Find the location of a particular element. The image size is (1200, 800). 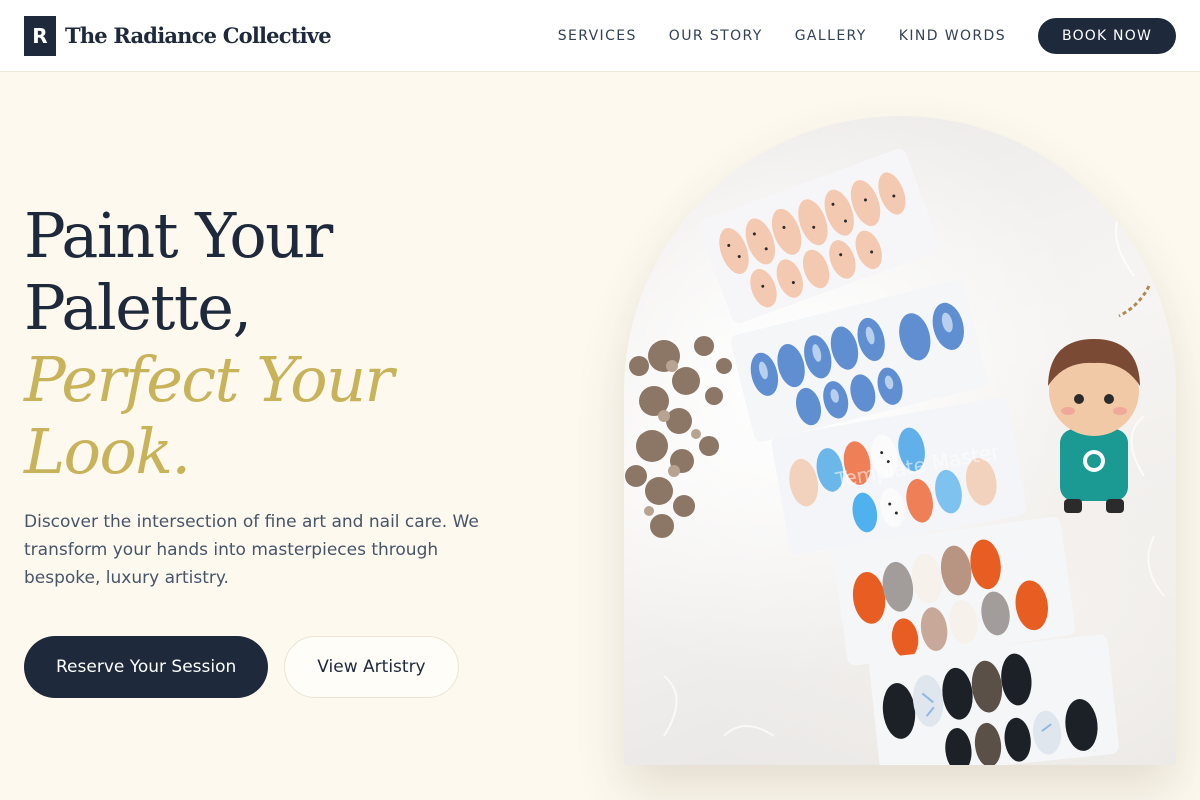

logo-mark: R is located at coordinates (40, 35).